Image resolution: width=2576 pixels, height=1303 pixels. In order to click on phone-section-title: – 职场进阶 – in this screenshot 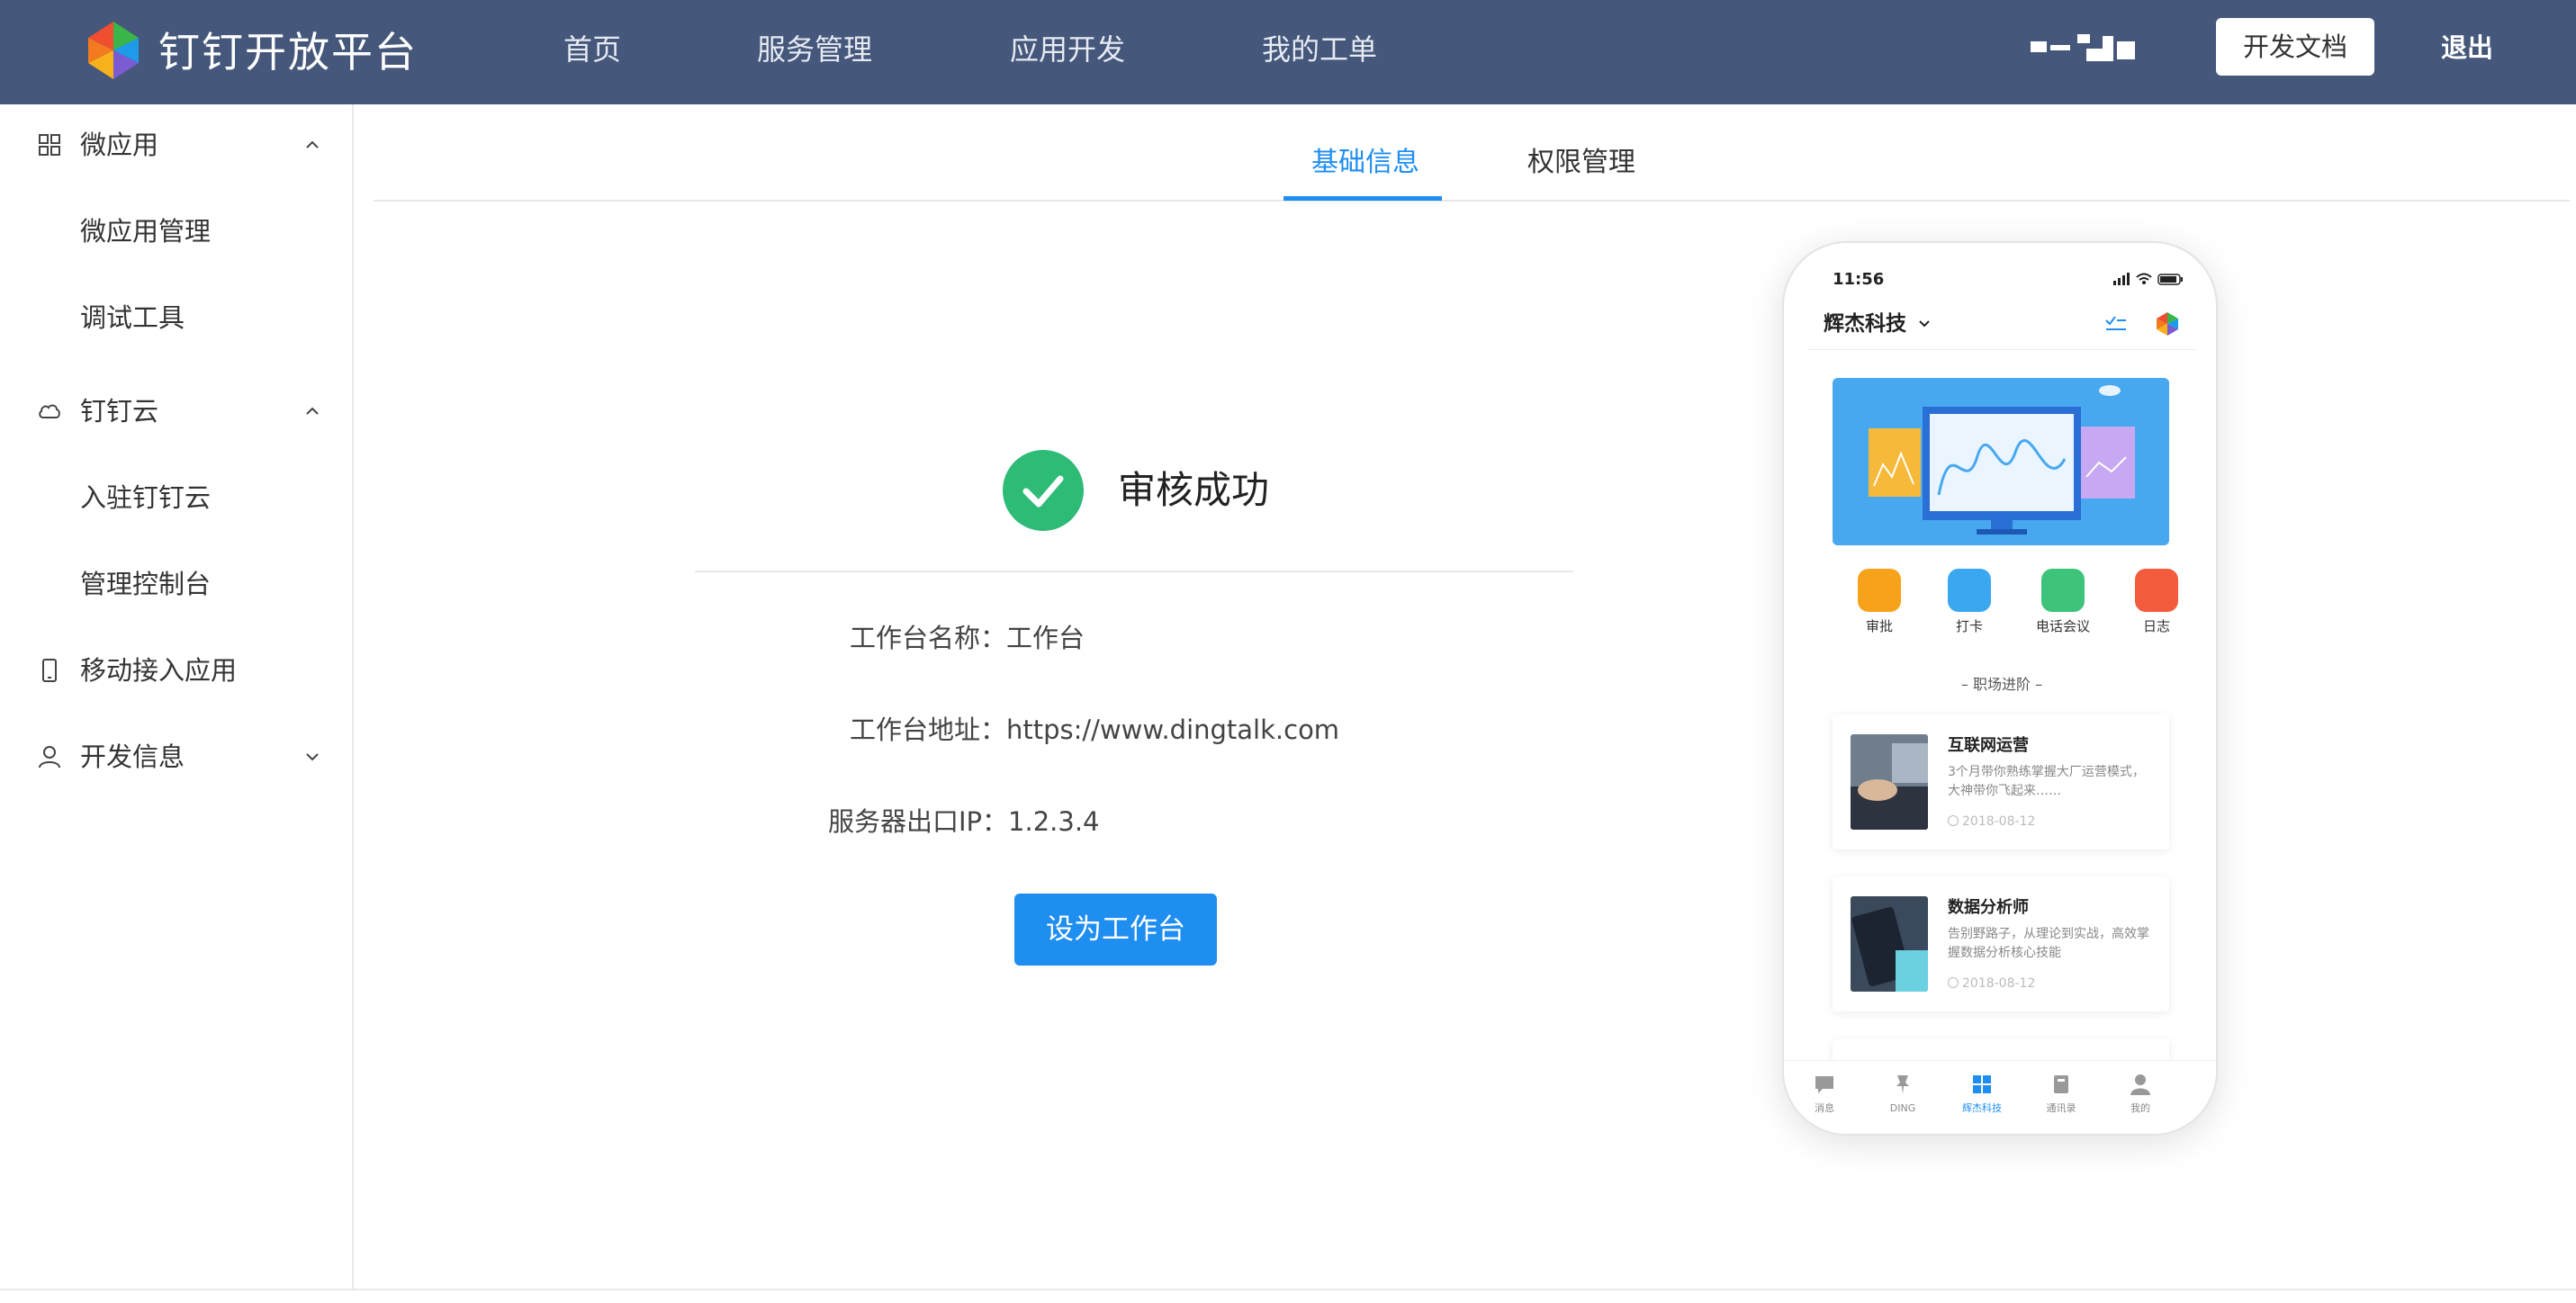, I will do `click(2001, 684)`.